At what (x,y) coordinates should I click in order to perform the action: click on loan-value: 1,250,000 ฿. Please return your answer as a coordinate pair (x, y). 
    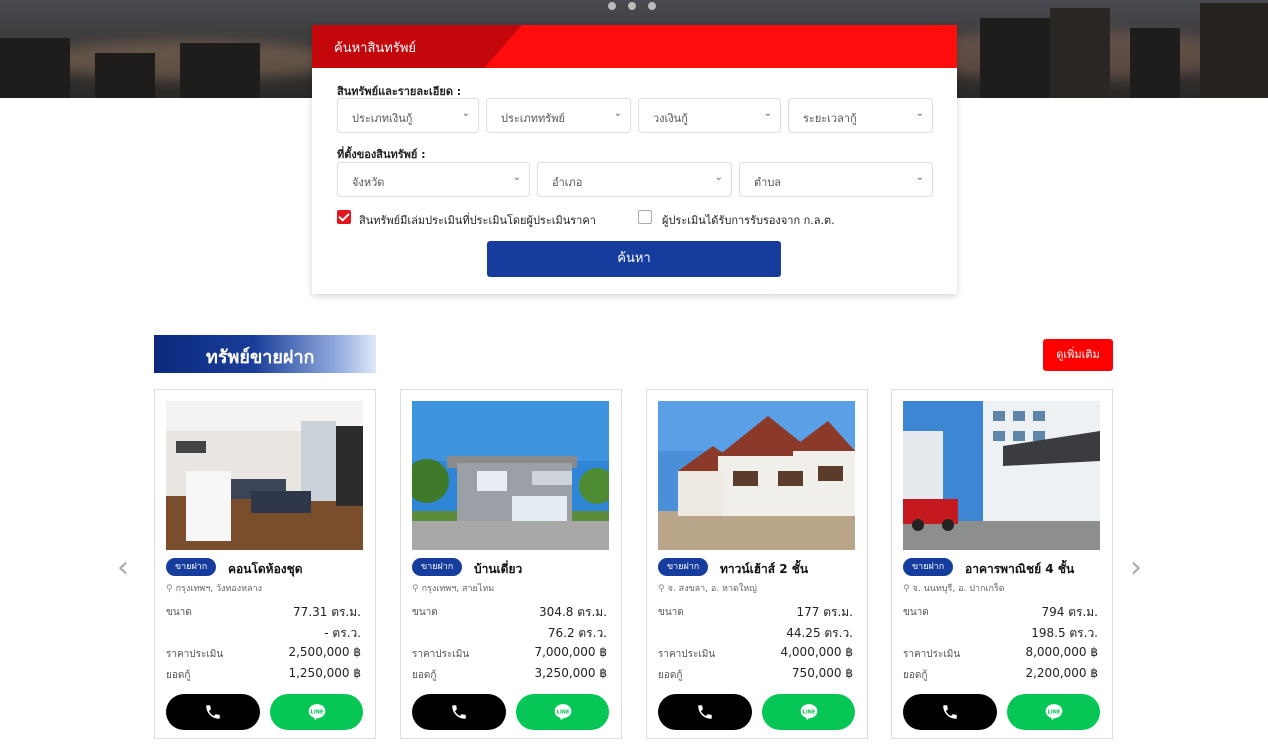
    Looking at the image, I should click on (324, 673).